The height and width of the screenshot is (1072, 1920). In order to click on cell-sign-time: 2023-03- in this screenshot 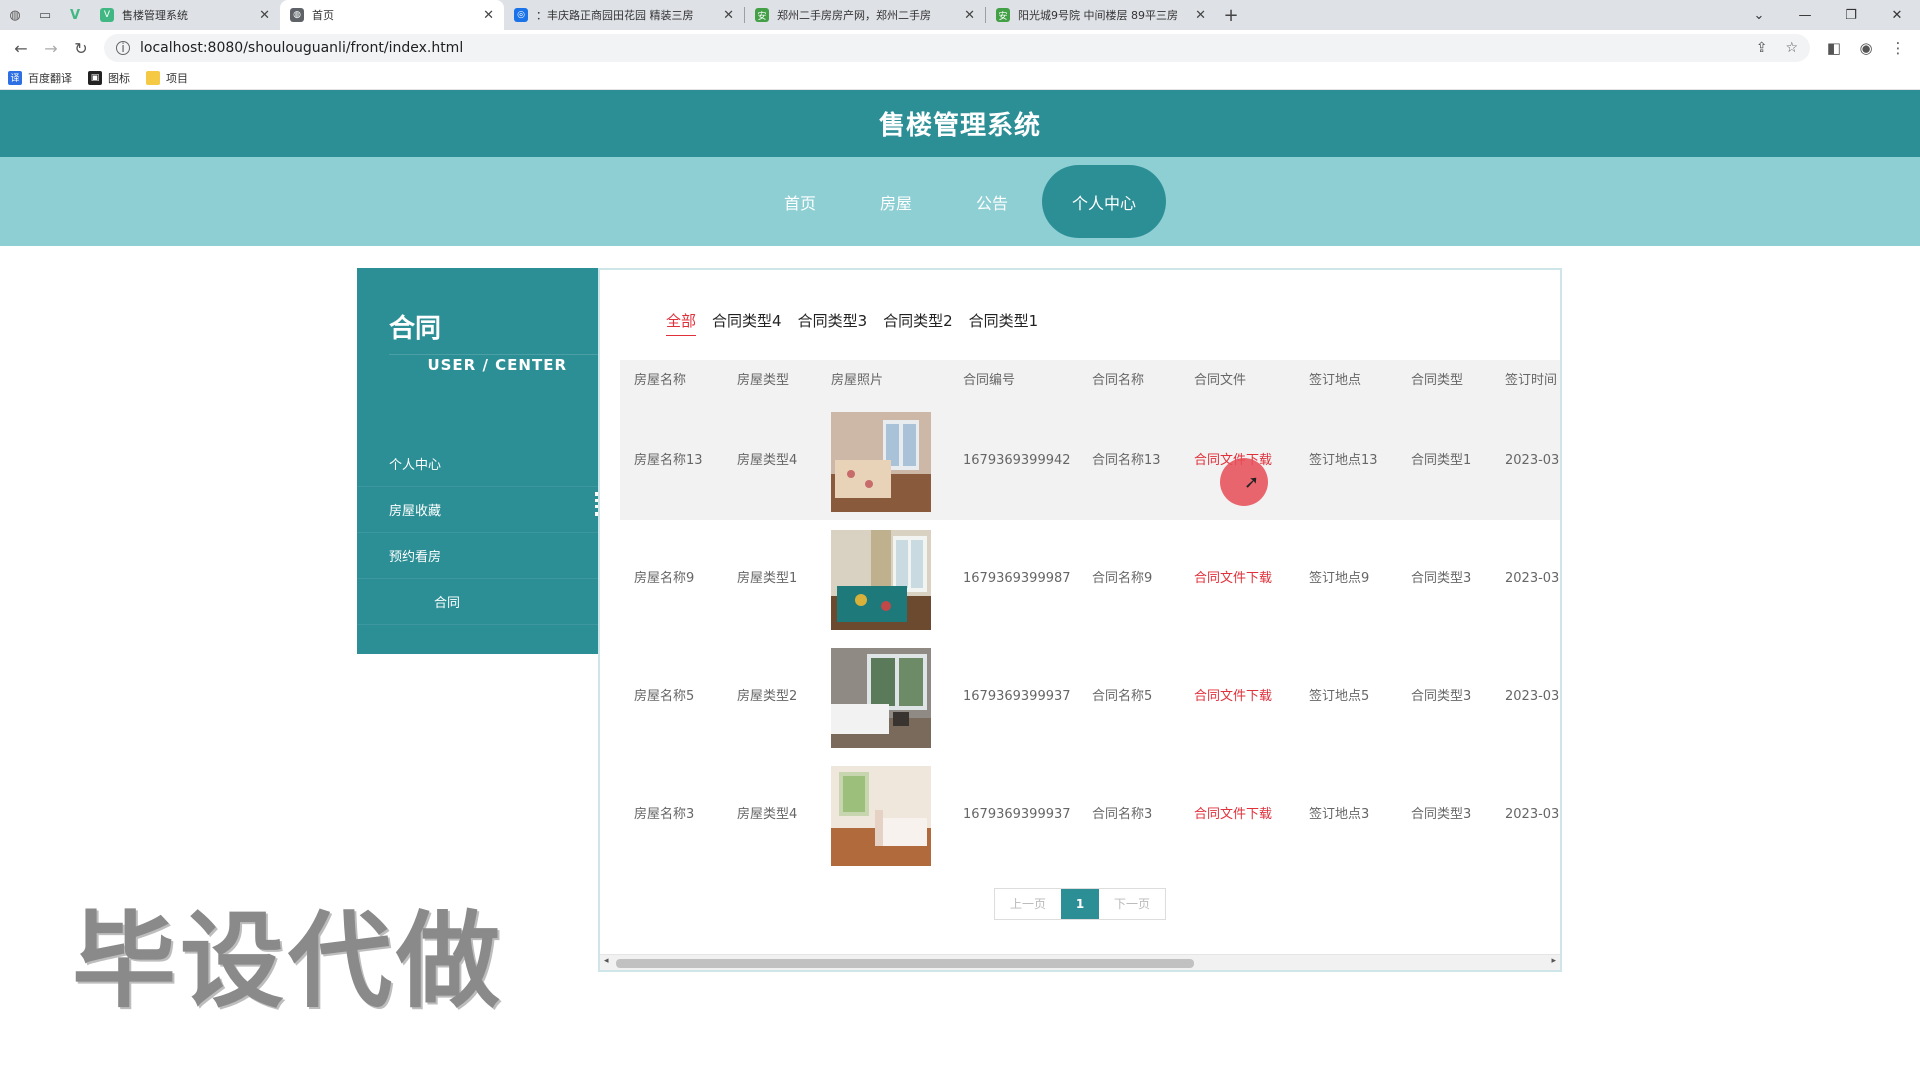, I will do `click(1533, 696)`.